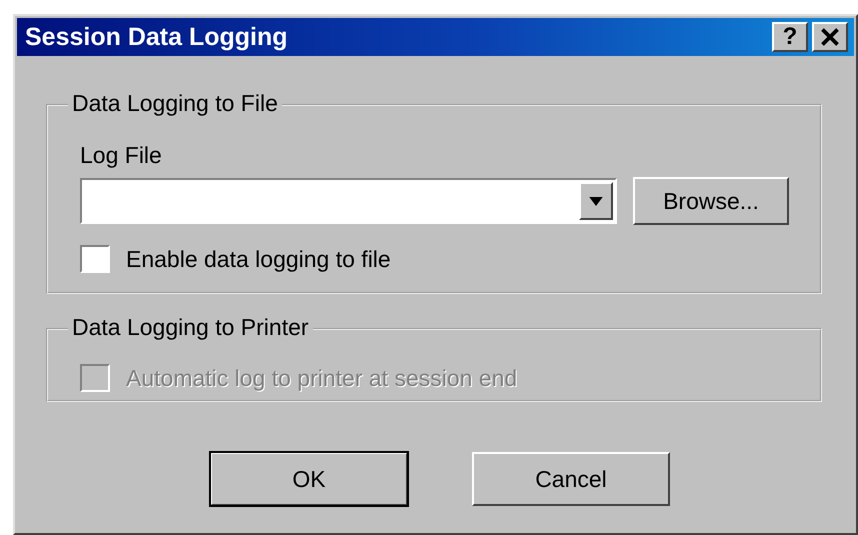 The image size is (858, 535). Describe the element at coordinates (258, 259) in the screenshot. I see `checkbox-label: Enable data logging to file` at that location.